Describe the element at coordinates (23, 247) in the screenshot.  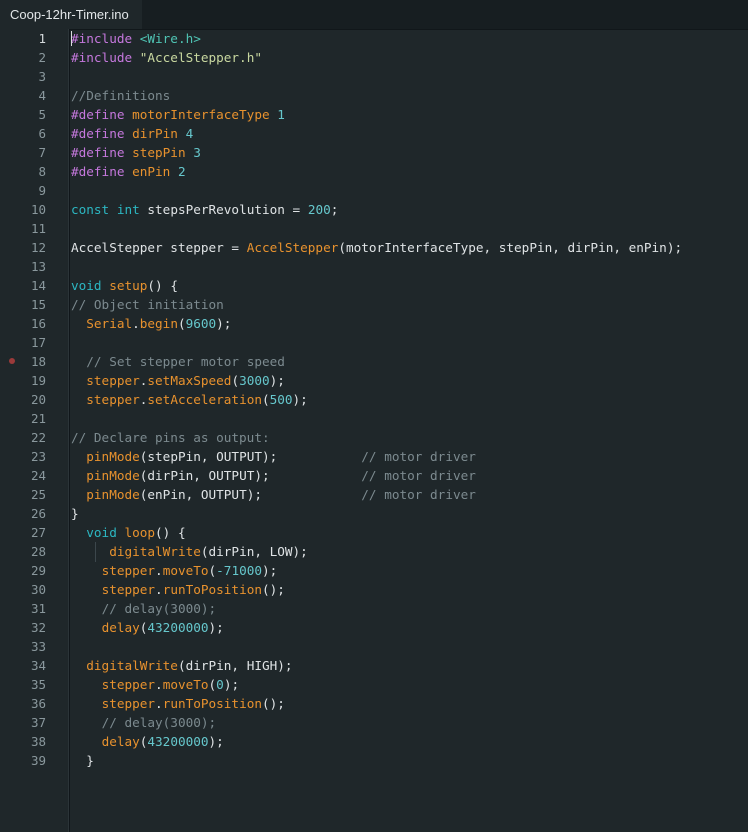
I see `line-number: 12` at that location.